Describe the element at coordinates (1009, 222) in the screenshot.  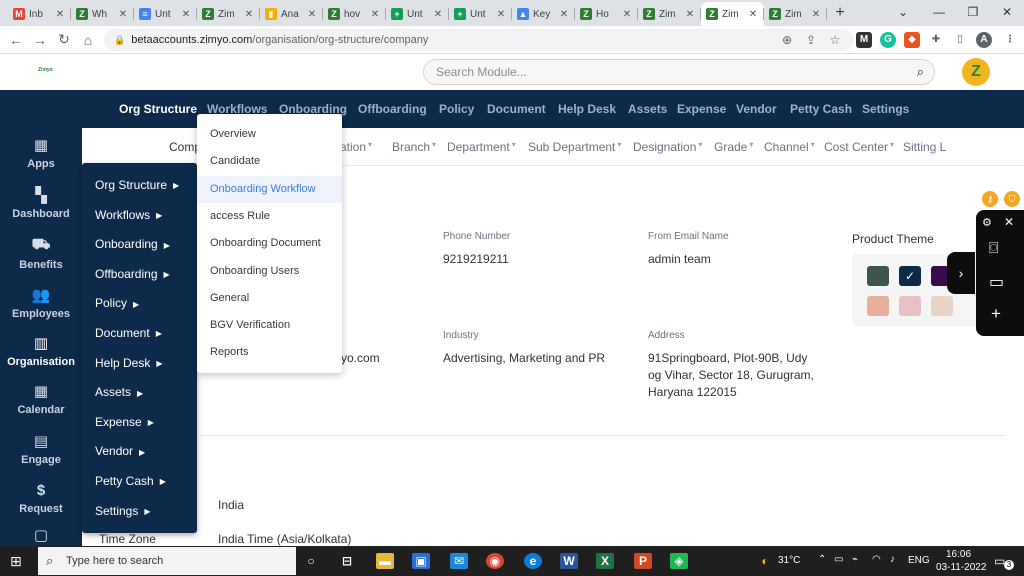
I see `close-icon: ✕` at that location.